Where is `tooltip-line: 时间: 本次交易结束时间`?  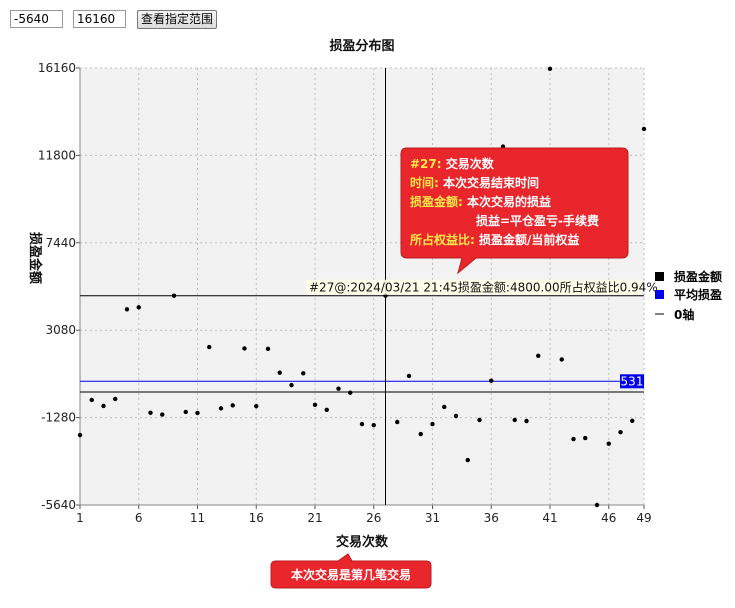 tooltip-line: 时间: 本次交易结束时间 is located at coordinates (474, 182).